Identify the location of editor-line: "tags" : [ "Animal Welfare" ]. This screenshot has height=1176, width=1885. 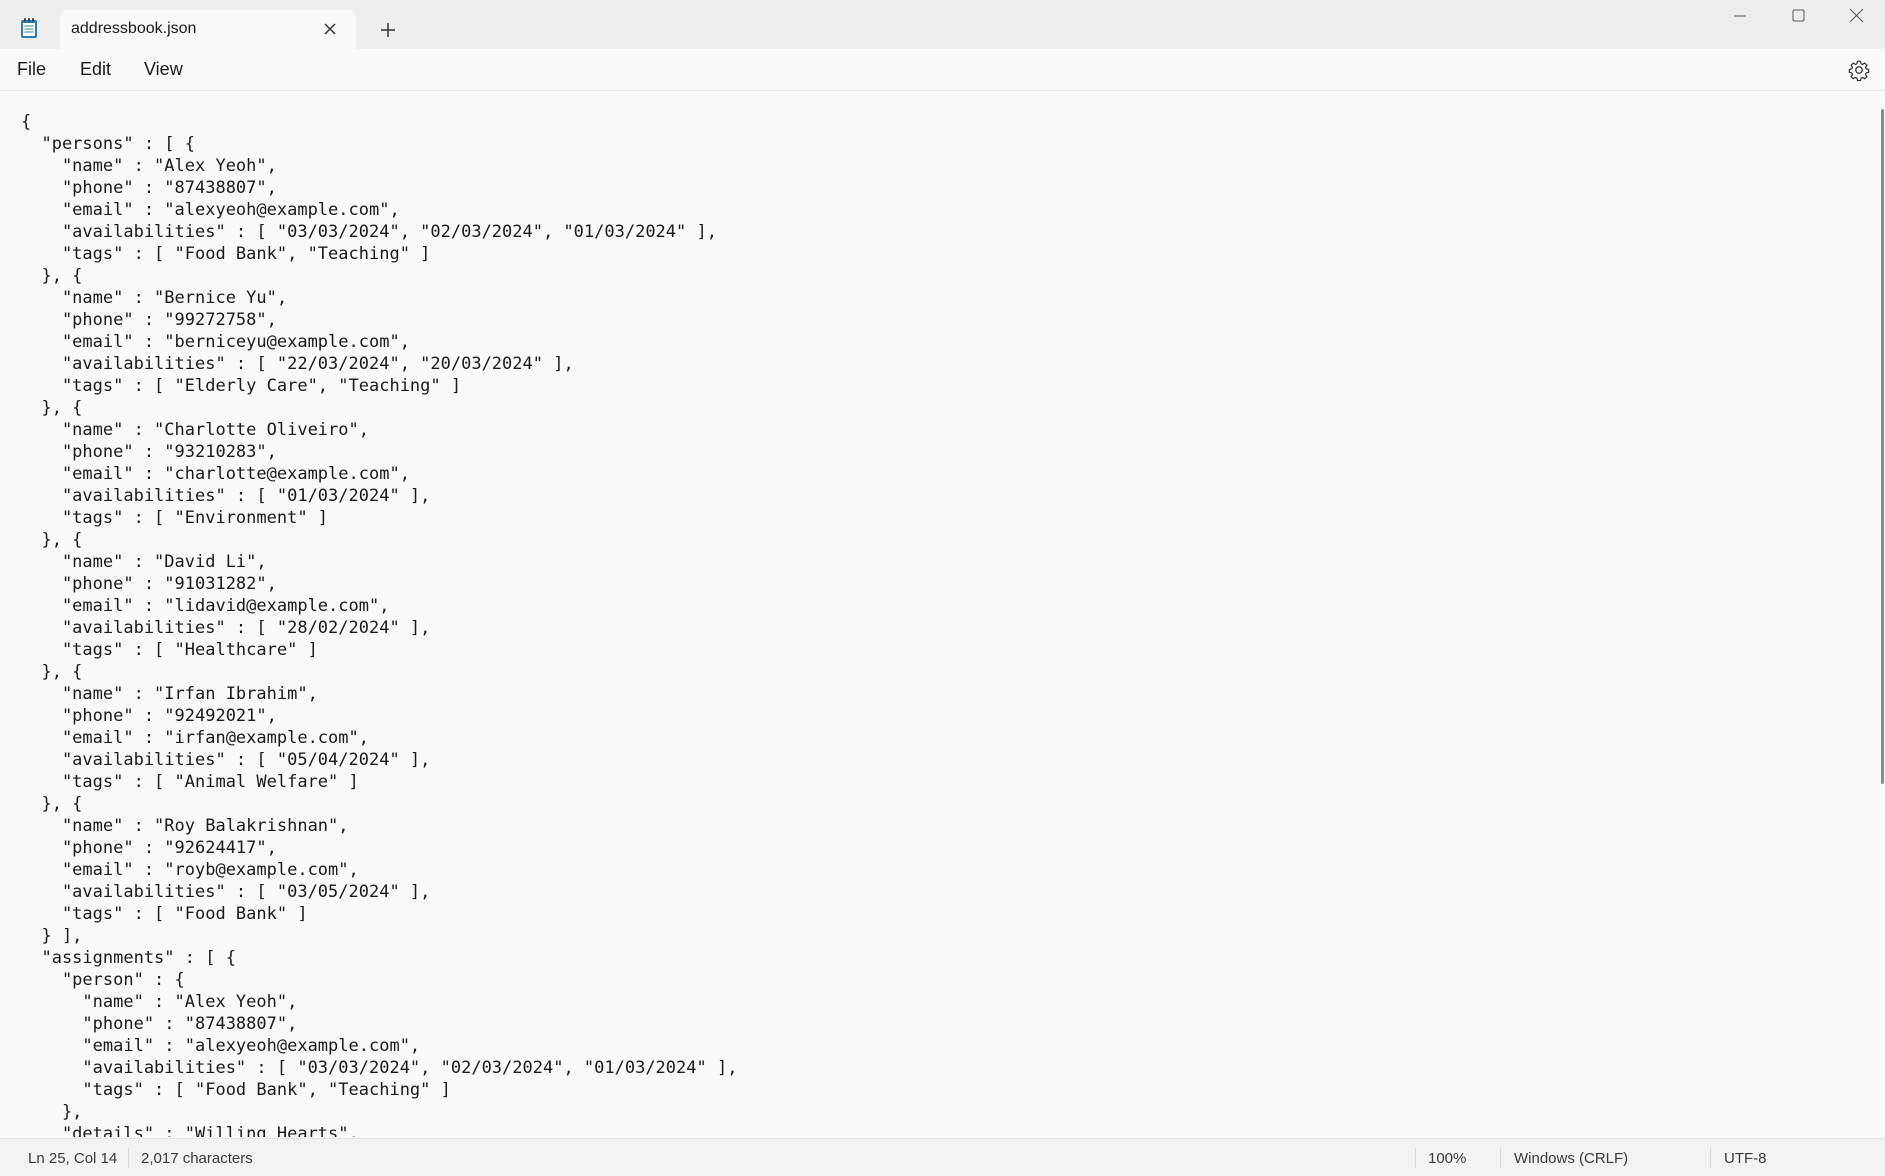
(190, 782).